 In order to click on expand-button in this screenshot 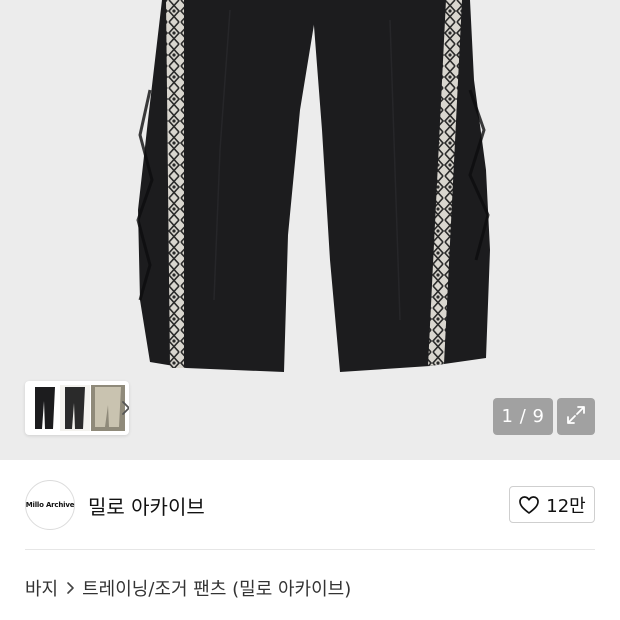, I will do `click(576, 416)`.